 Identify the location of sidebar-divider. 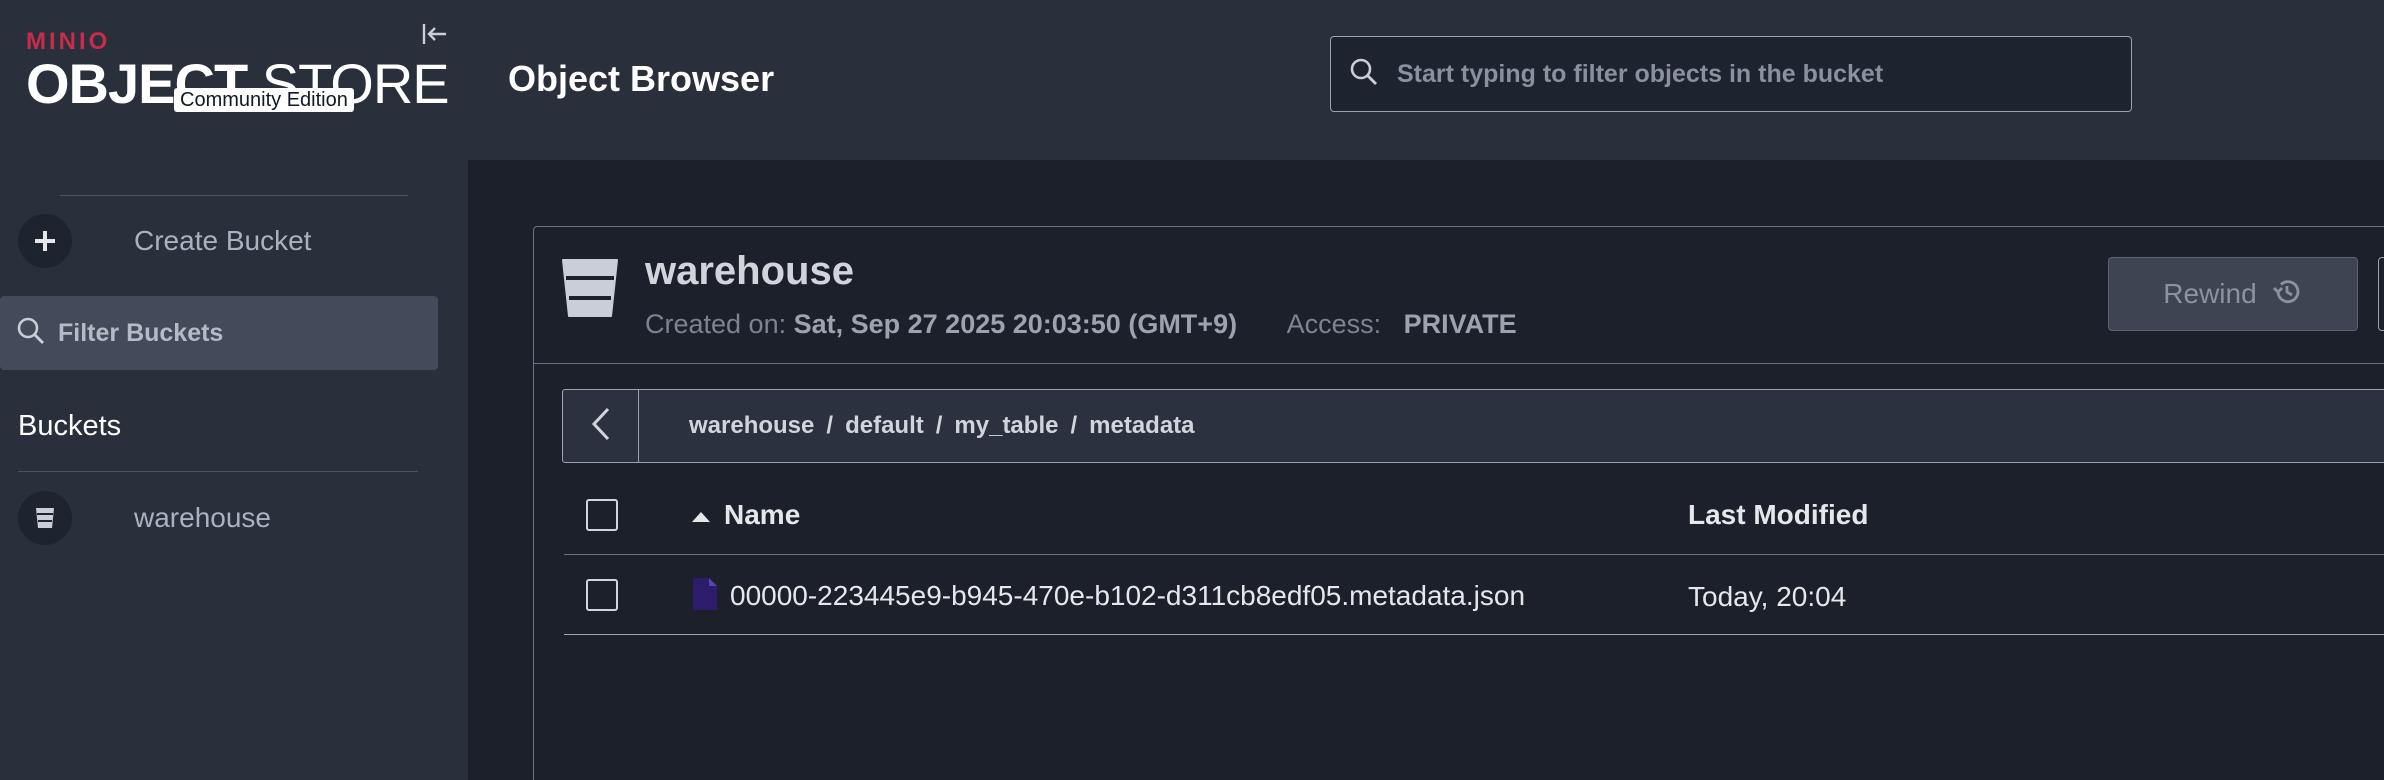
(234, 195).